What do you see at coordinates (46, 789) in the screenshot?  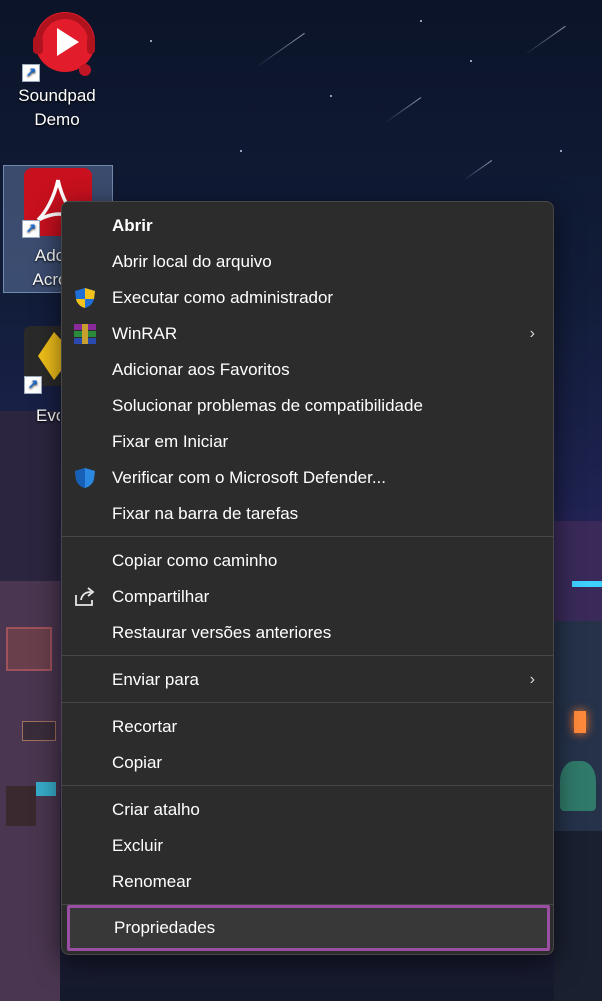 I see `neon-screen` at bounding box center [46, 789].